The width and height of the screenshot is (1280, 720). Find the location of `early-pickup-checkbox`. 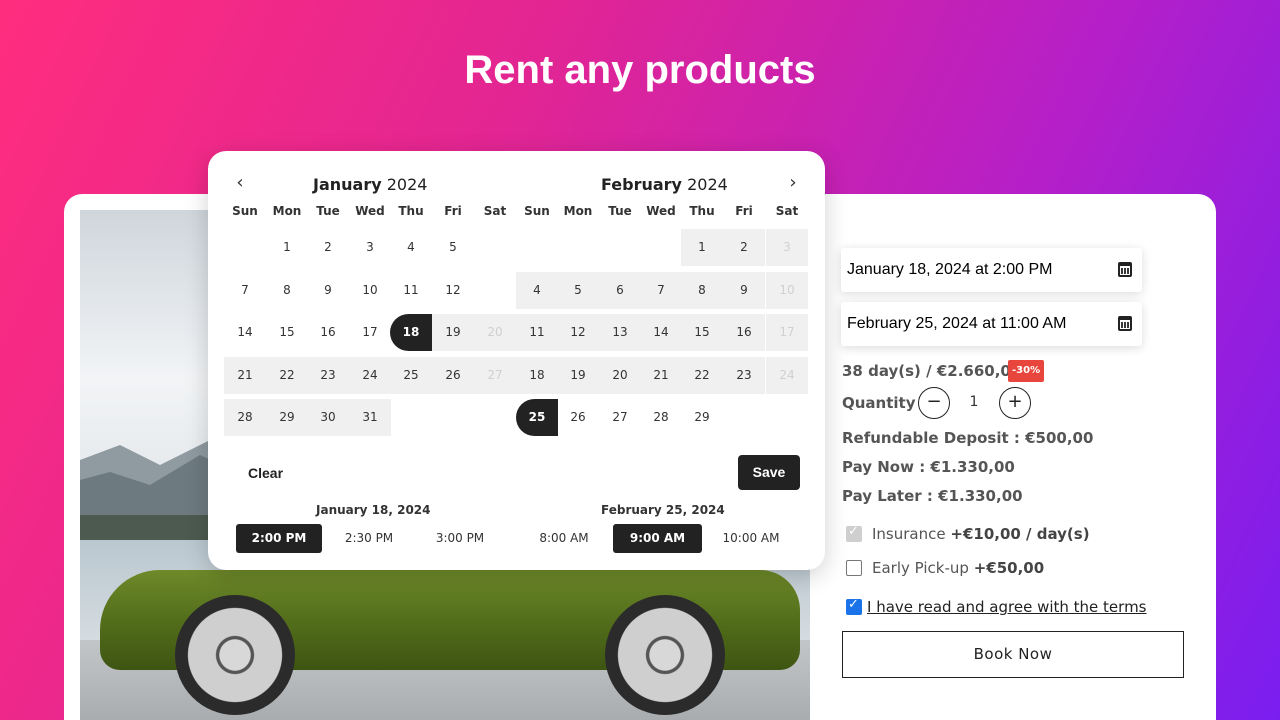

early-pickup-checkbox is located at coordinates (854, 568).